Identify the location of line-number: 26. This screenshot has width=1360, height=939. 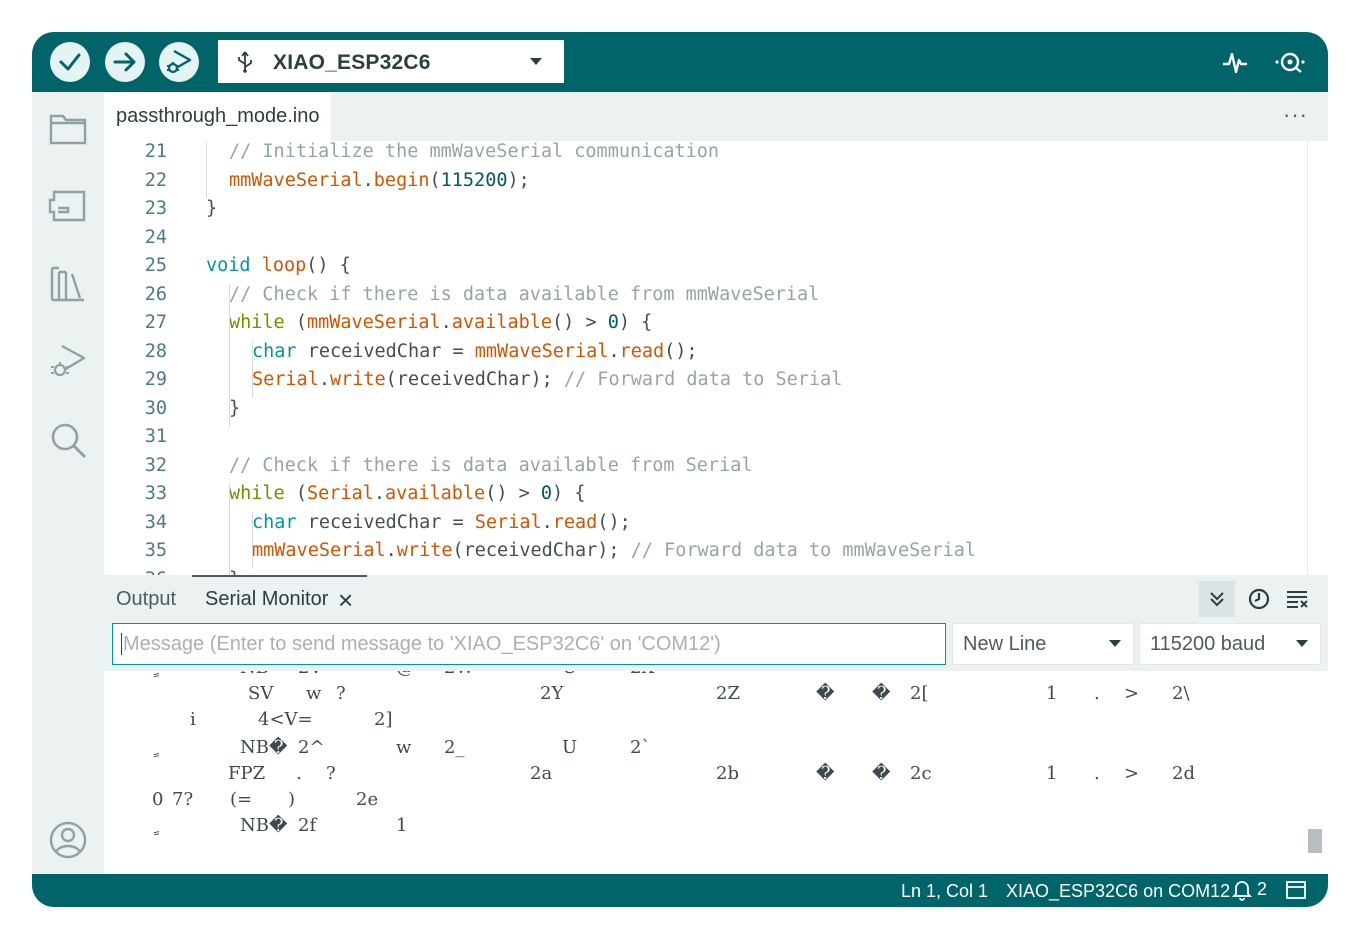
(155, 294).